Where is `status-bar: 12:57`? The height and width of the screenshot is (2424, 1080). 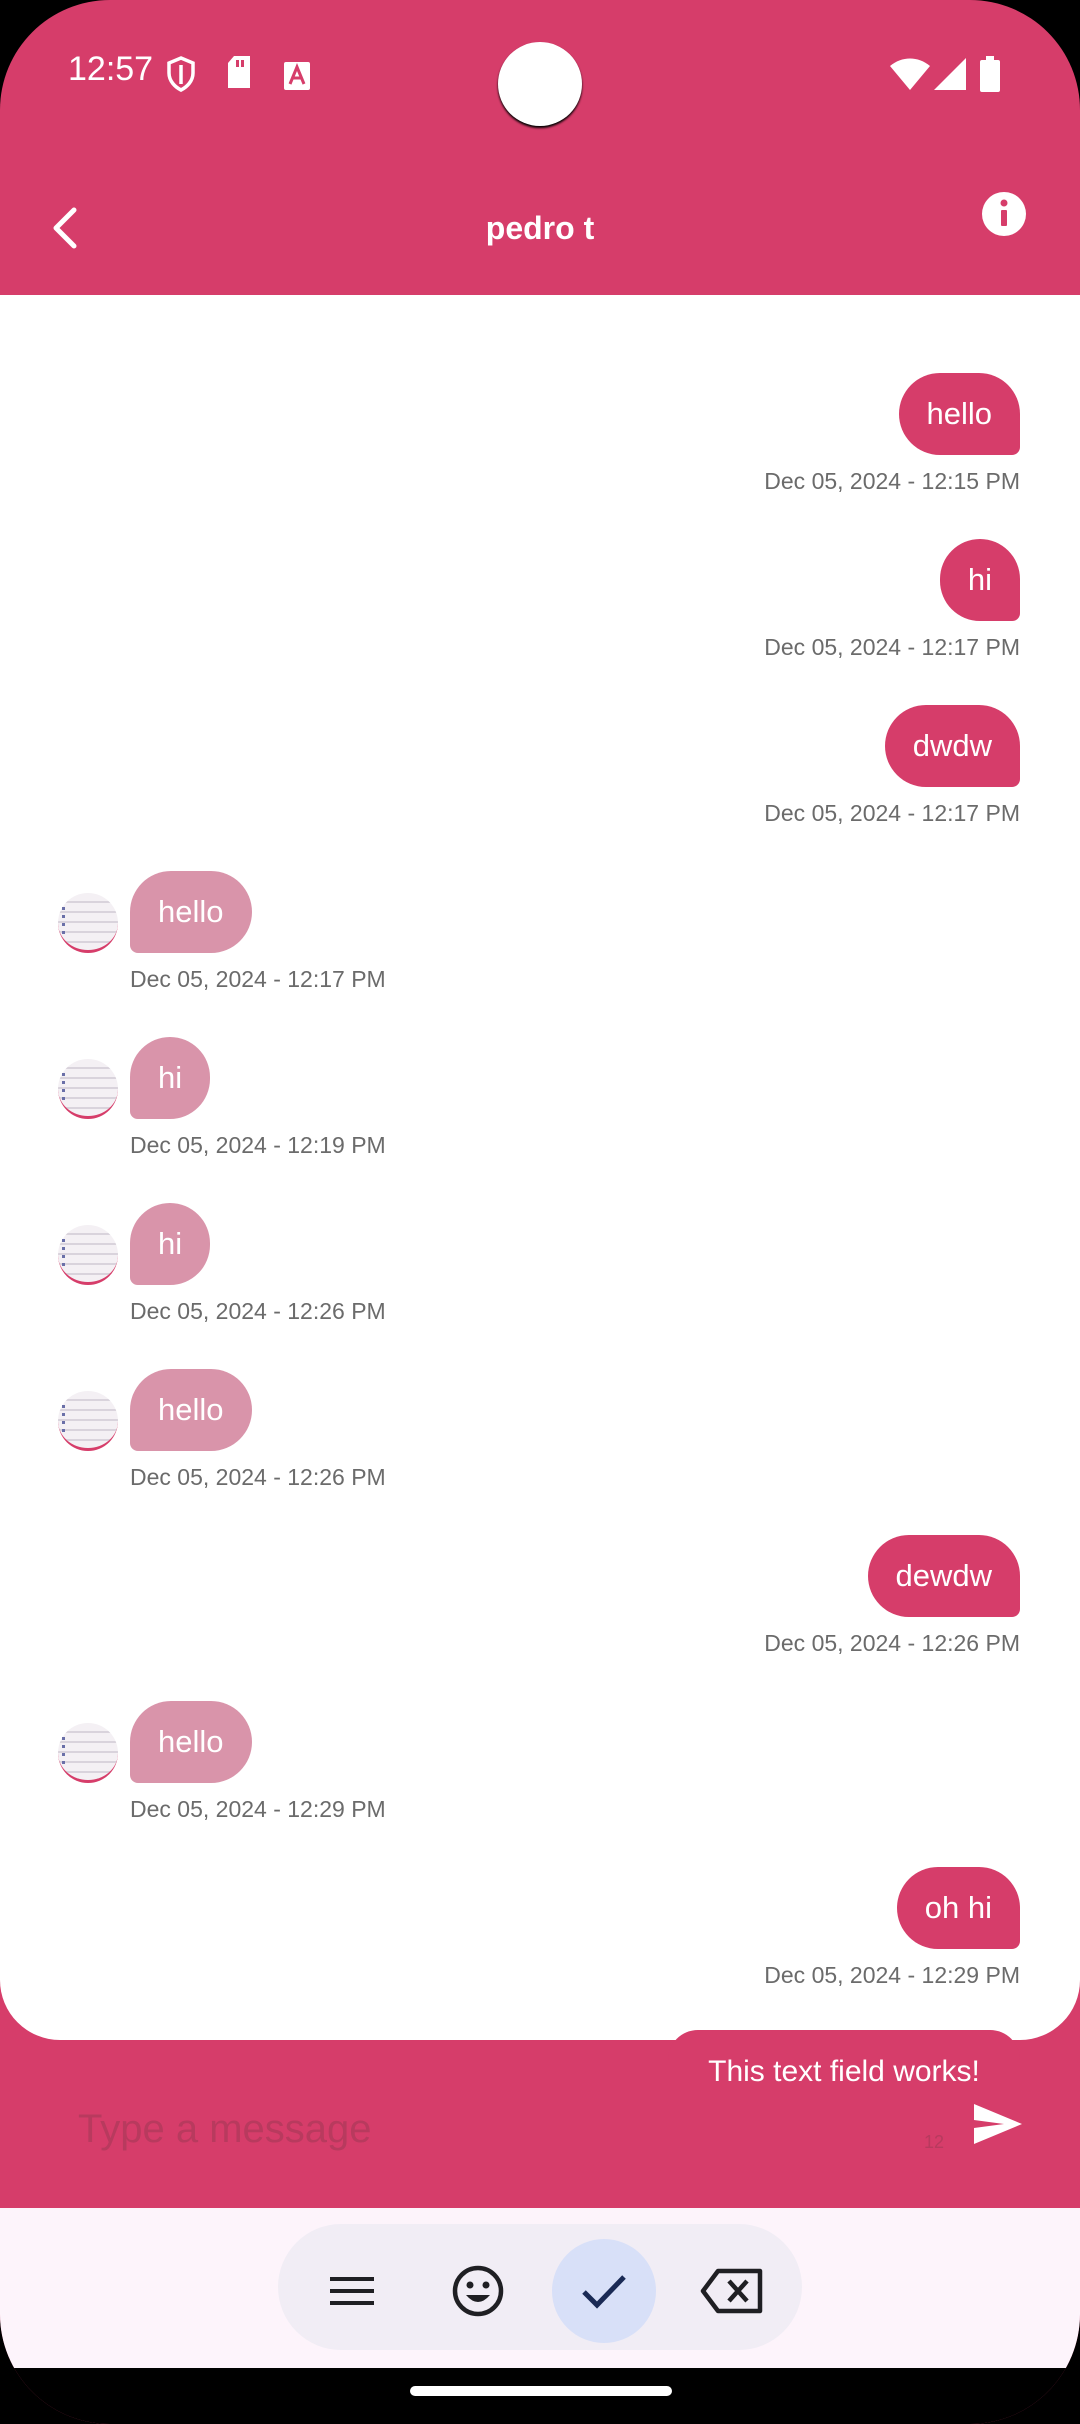
status-bar: 12:57 is located at coordinates (540, 75).